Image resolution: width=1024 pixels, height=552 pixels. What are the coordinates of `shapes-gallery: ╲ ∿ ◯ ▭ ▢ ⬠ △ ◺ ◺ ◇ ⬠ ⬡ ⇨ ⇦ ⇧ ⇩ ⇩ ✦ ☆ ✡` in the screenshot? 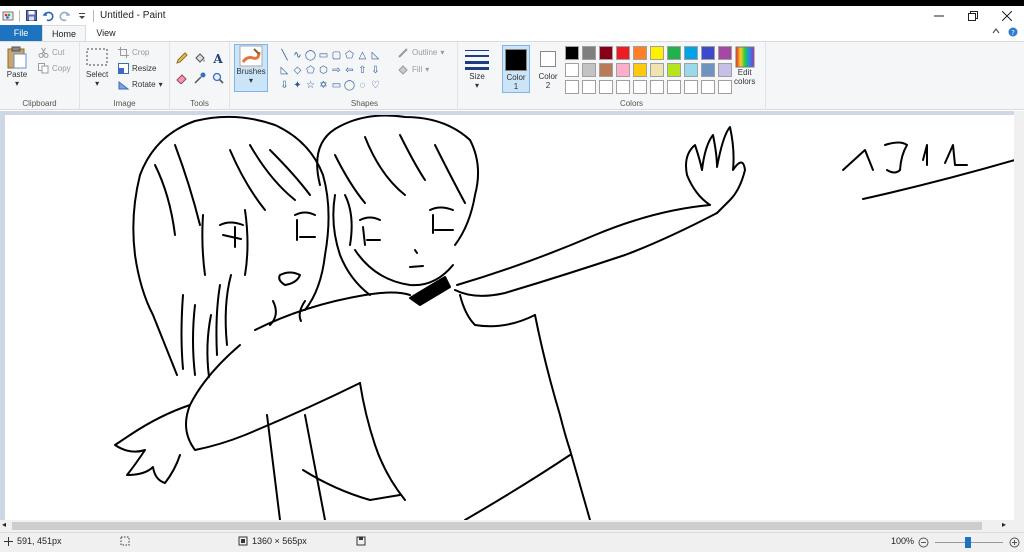 It's located at (333, 70).